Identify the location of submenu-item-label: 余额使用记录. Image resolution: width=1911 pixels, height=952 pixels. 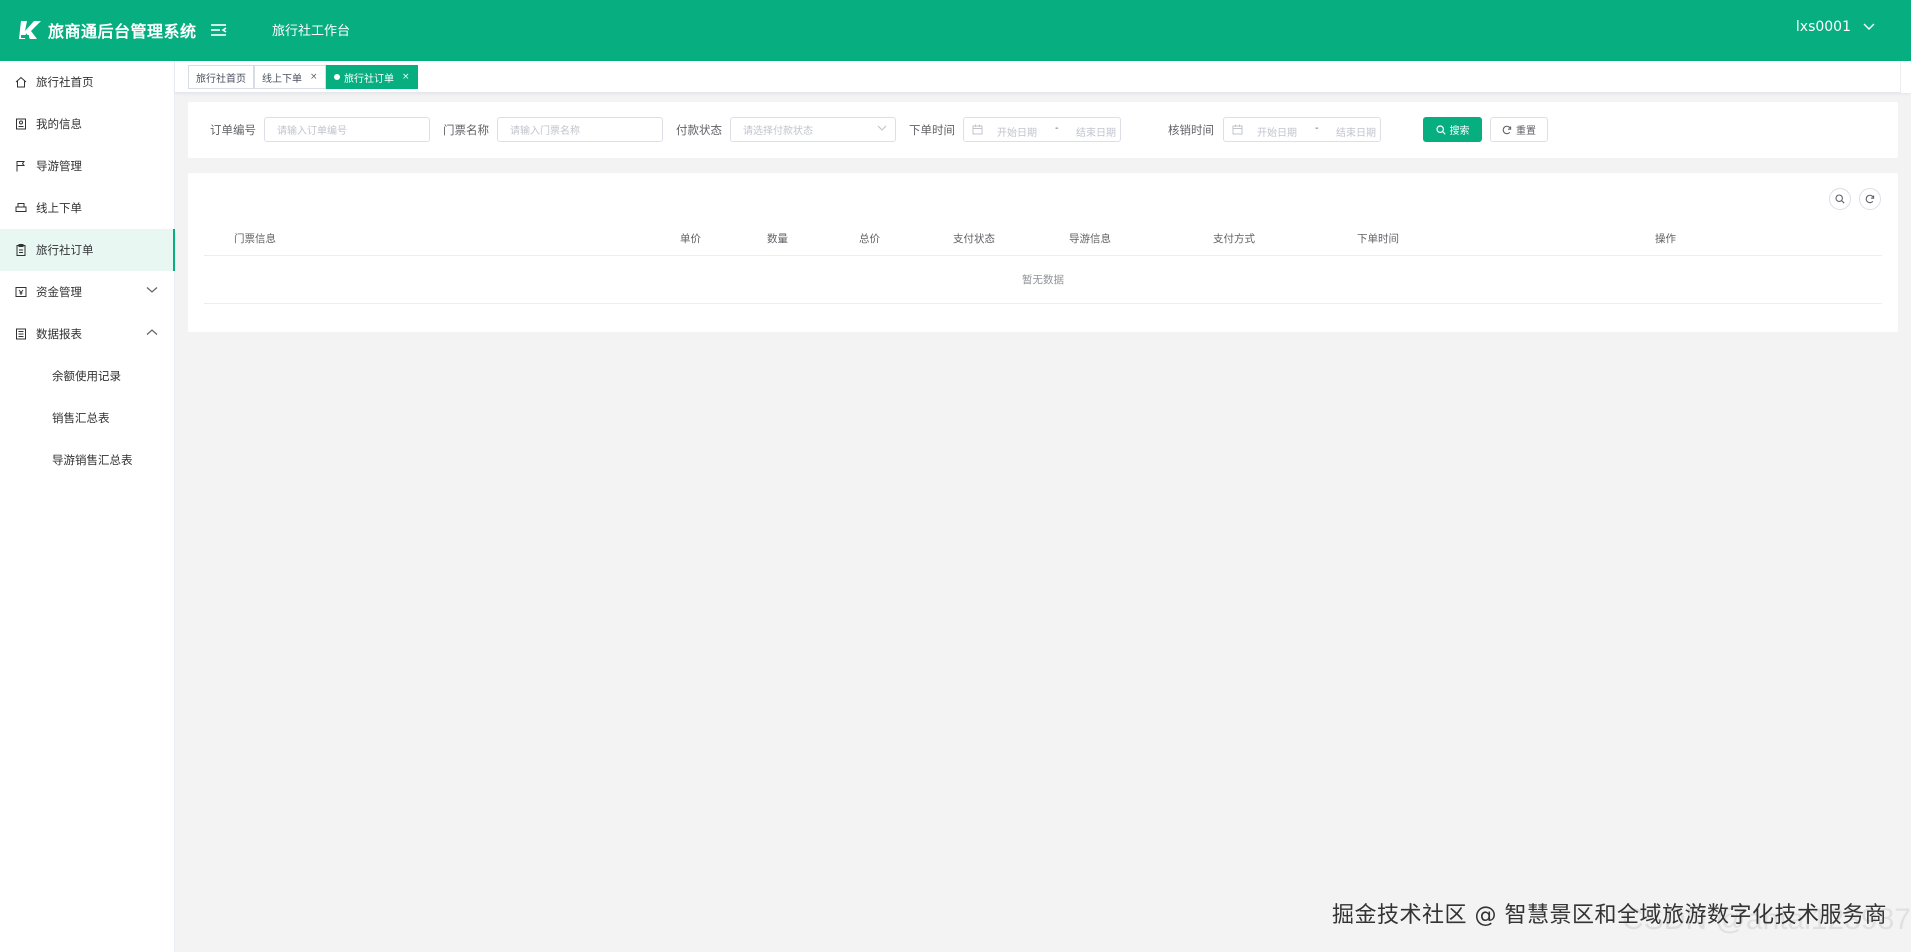
(86, 376).